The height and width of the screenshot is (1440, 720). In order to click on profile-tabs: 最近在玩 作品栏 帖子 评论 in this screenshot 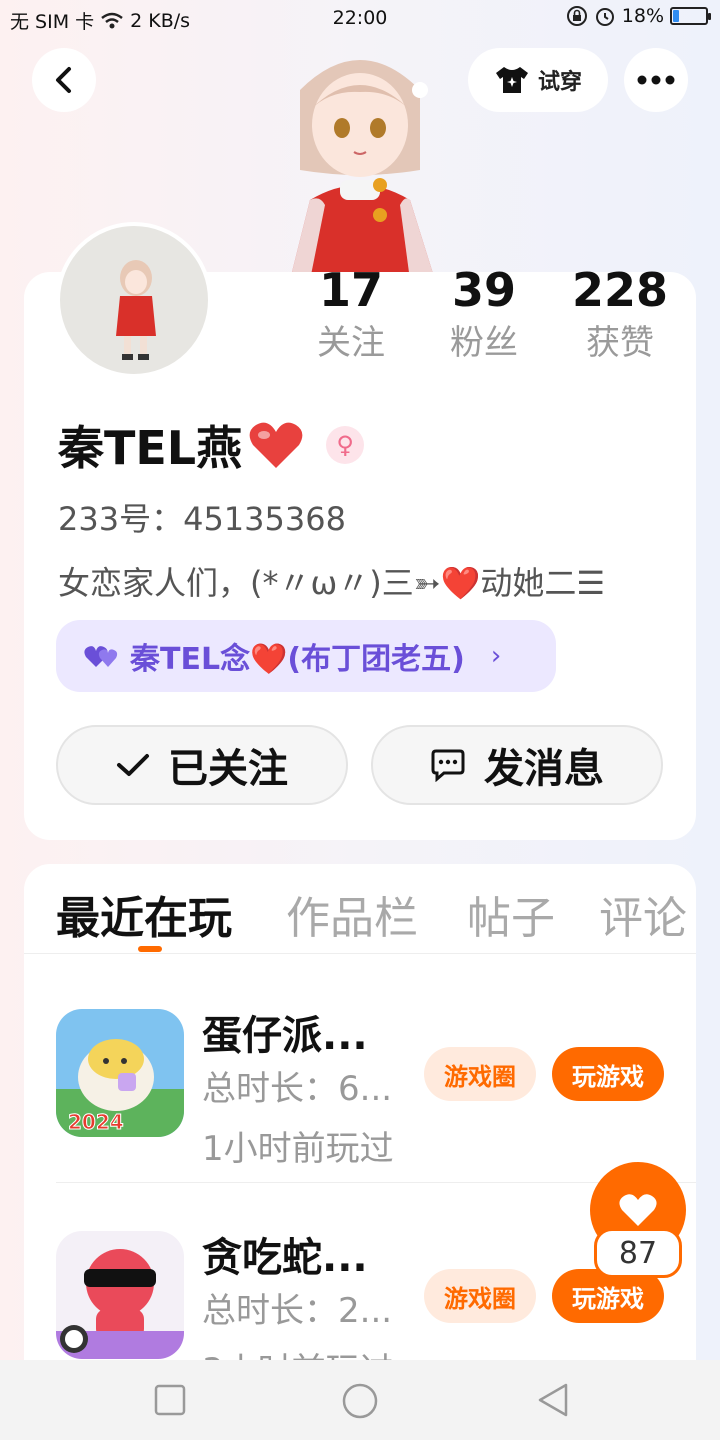, I will do `click(360, 909)`.